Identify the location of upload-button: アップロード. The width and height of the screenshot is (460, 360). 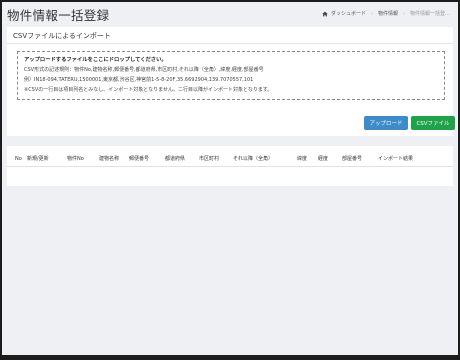
(386, 123).